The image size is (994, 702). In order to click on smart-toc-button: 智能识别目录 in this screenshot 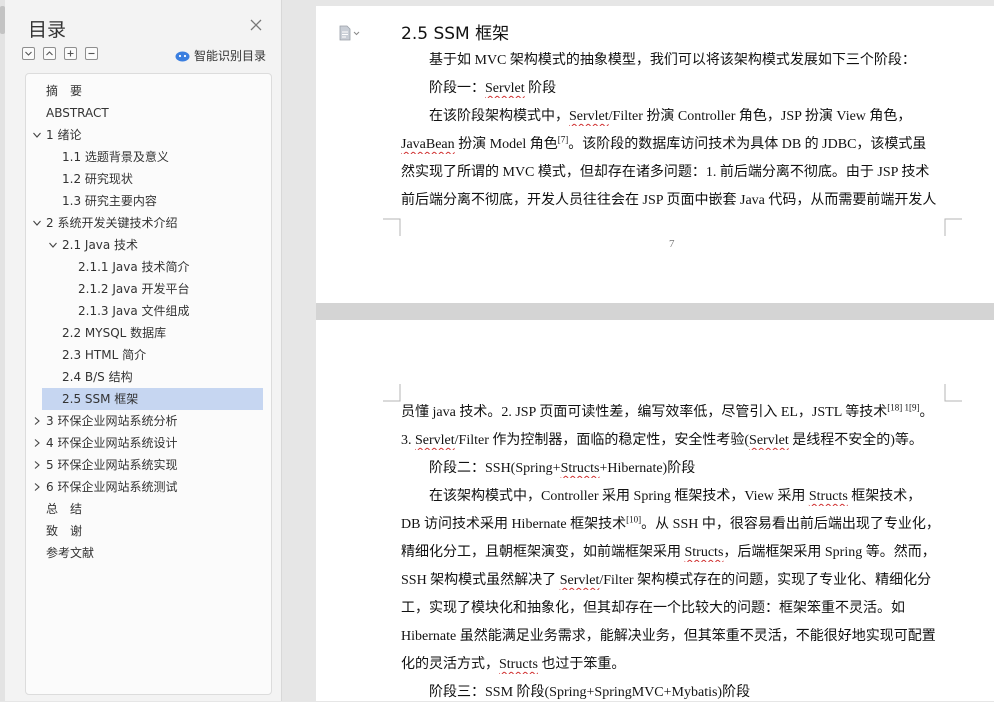, I will do `click(220, 55)`.